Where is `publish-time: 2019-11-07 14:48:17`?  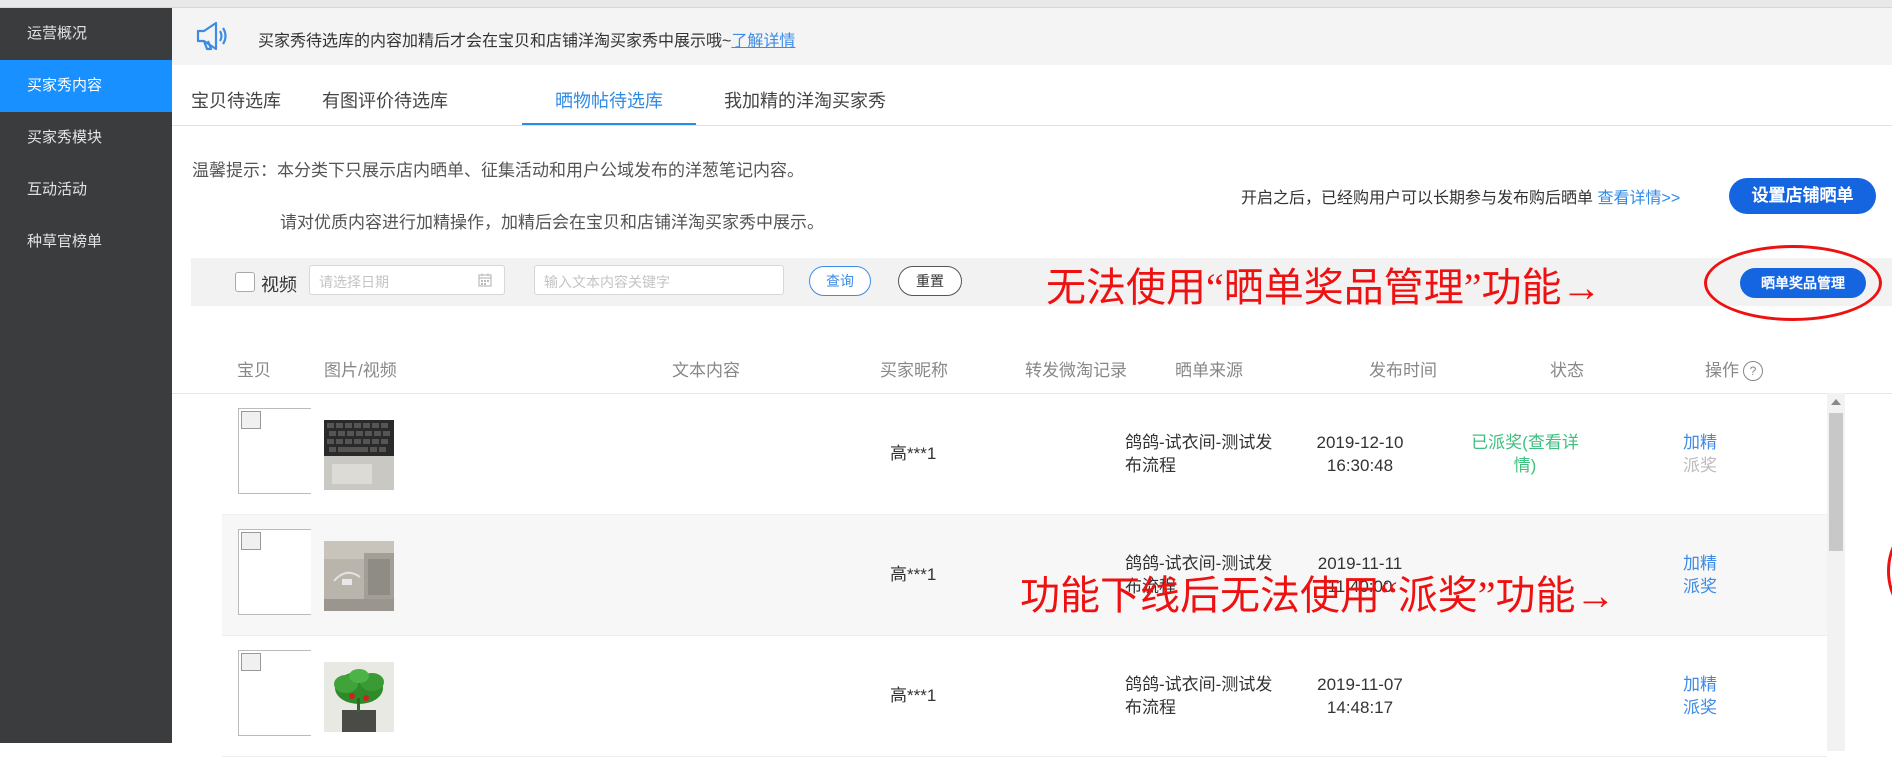
publish-time: 2019-11-07 14:48:17 is located at coordinates (1360, 696).